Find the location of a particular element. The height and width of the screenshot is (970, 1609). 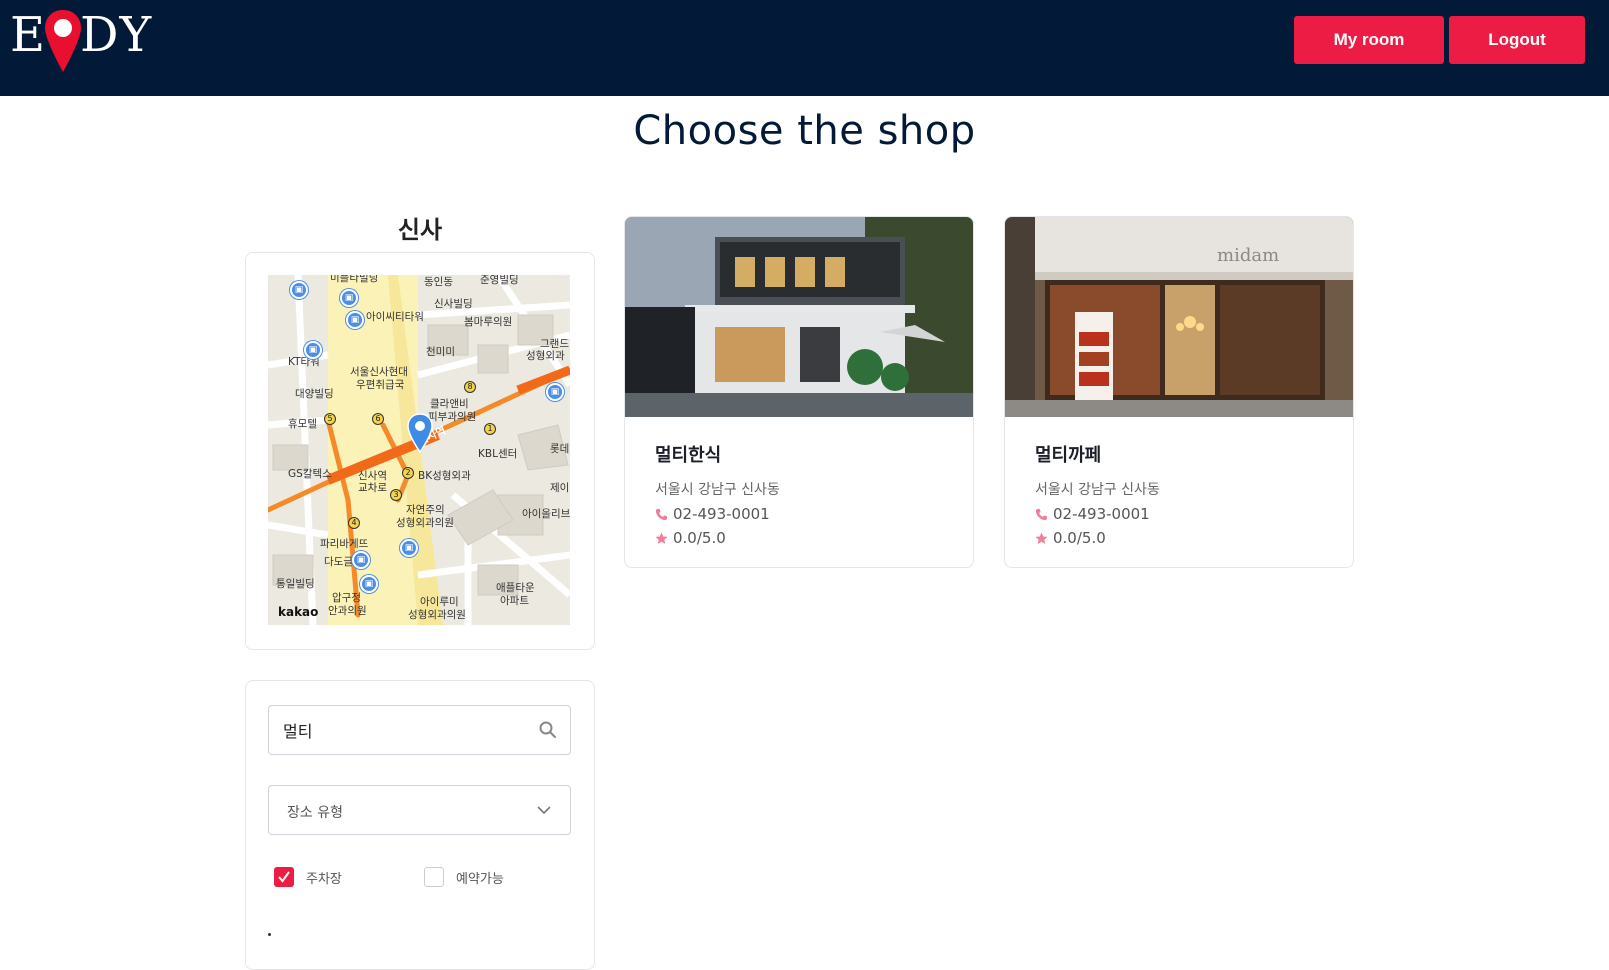

subway-exit-icon: 1 is located at coordinates (490, 429).